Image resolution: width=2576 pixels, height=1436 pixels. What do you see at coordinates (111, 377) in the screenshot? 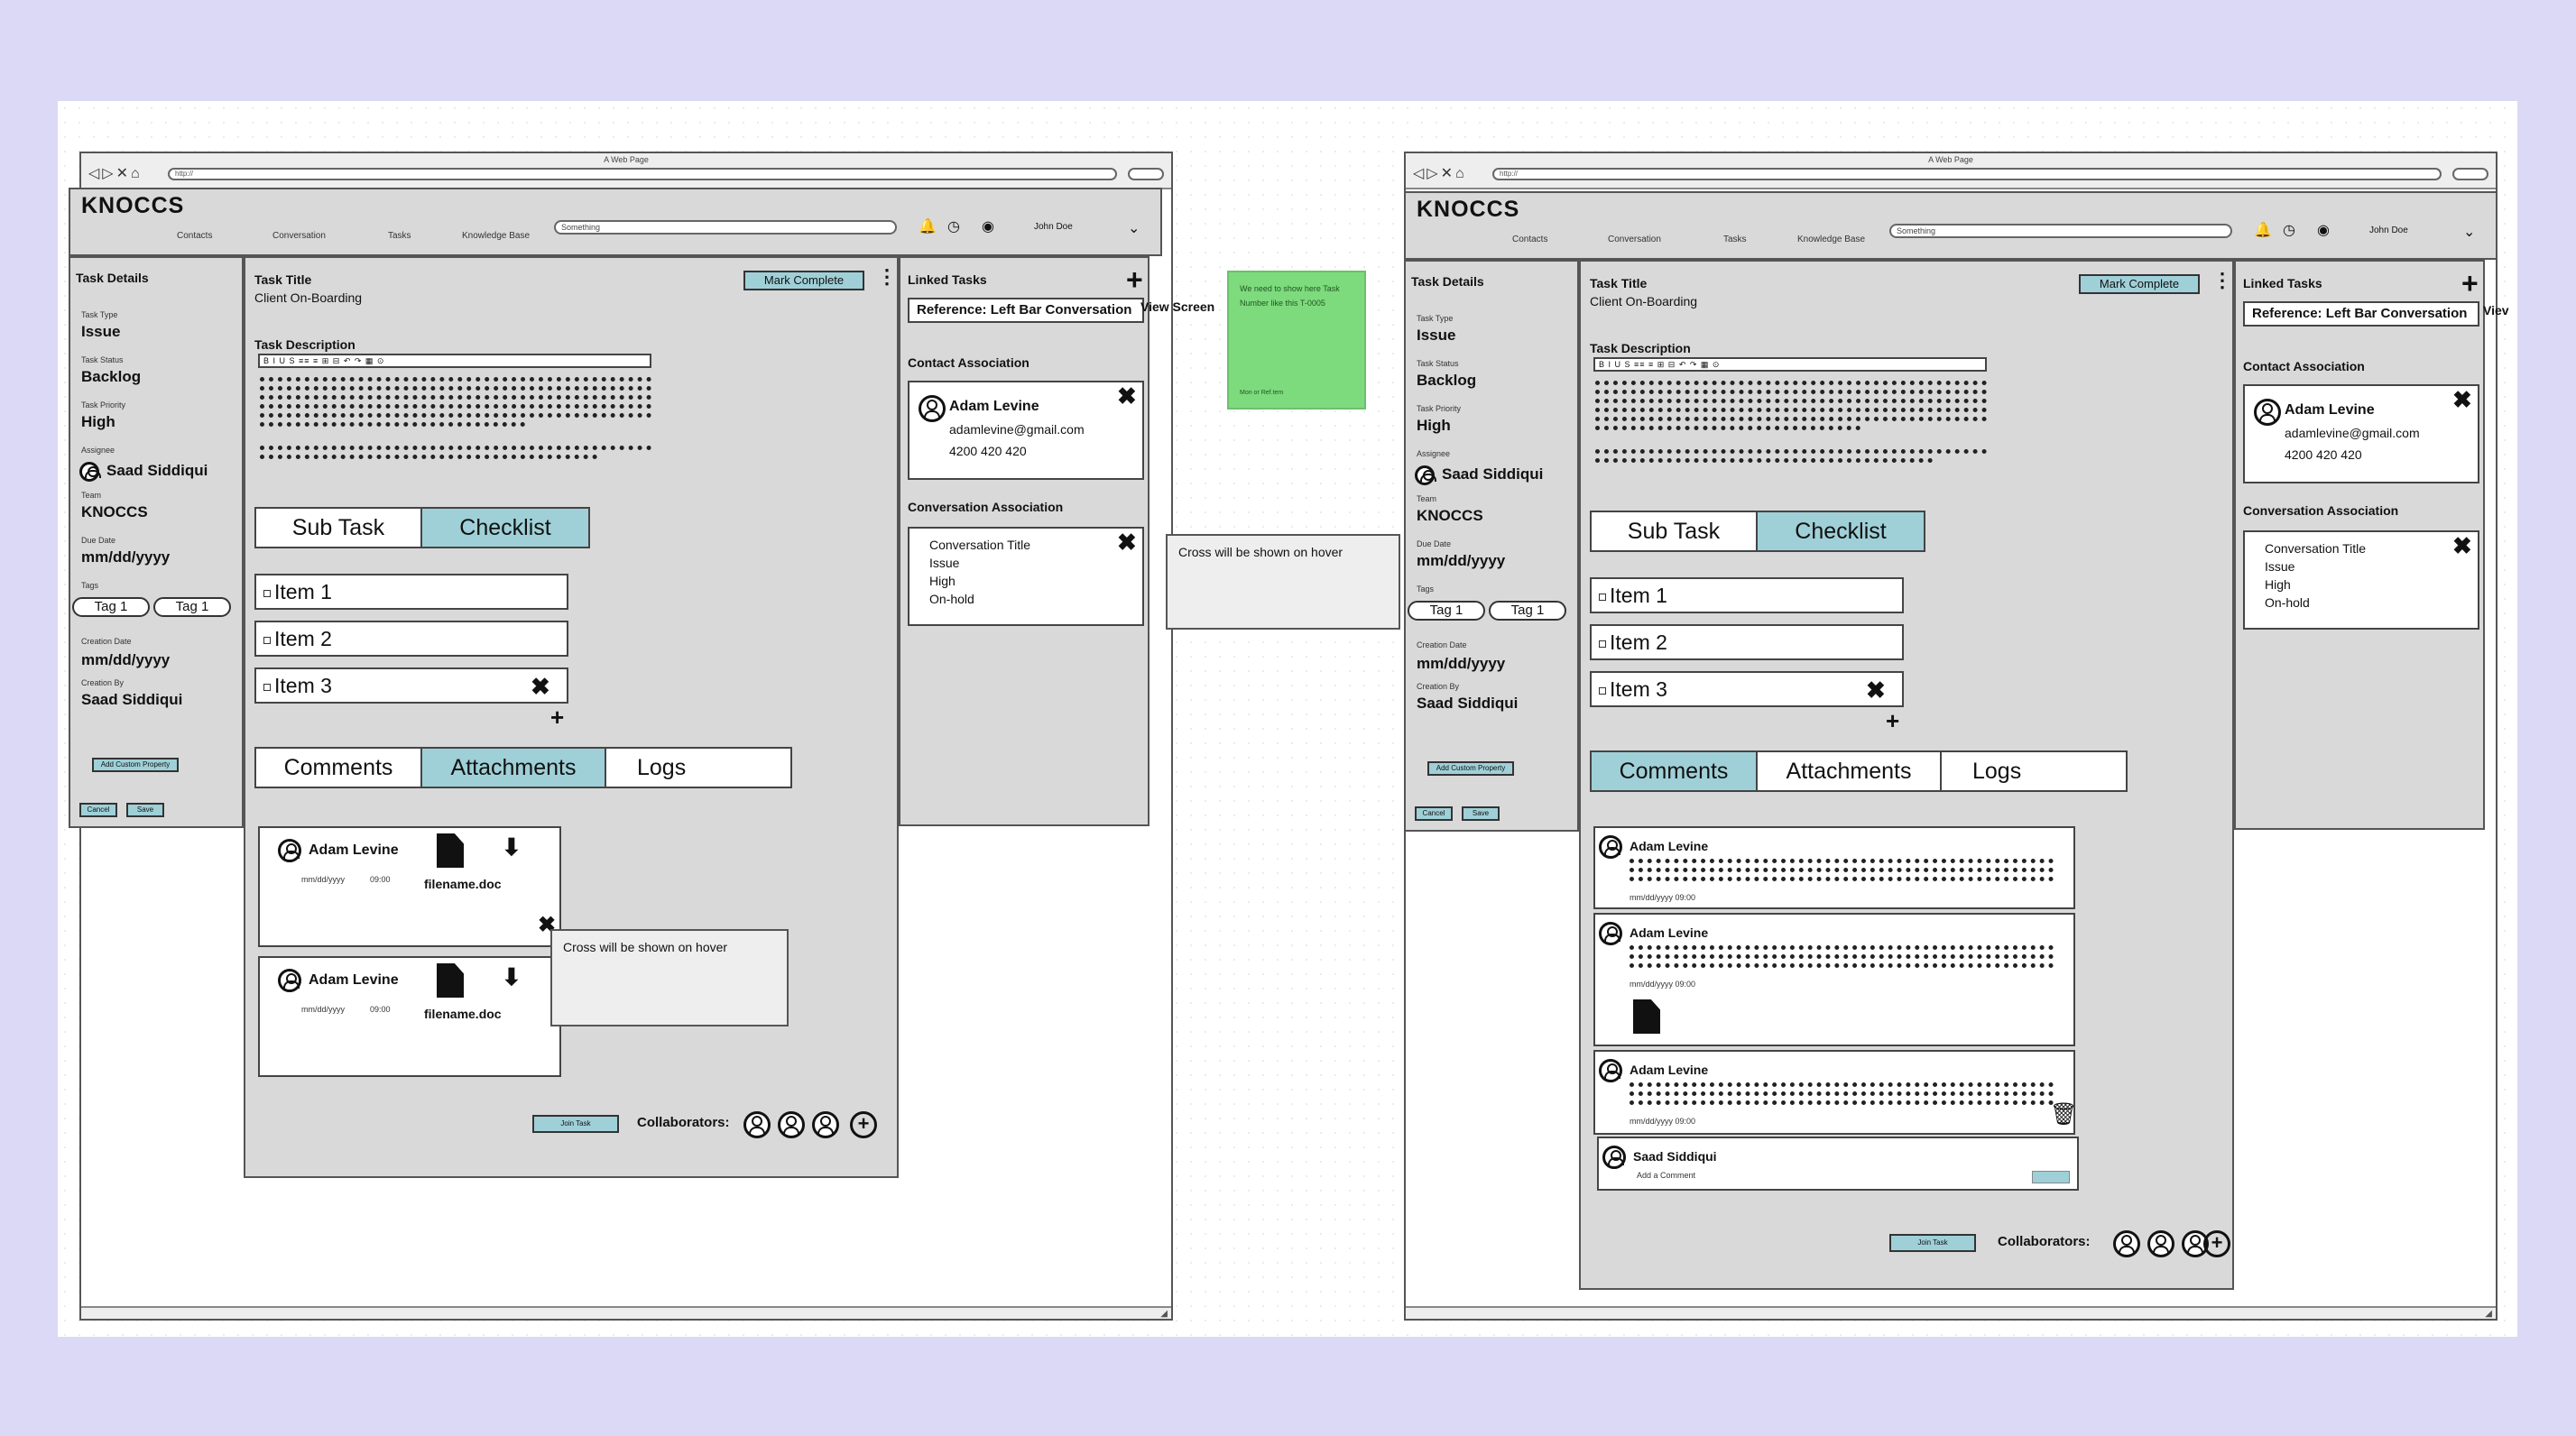
I see `task-status-value: Backlog` at bounding box center [111, 377].